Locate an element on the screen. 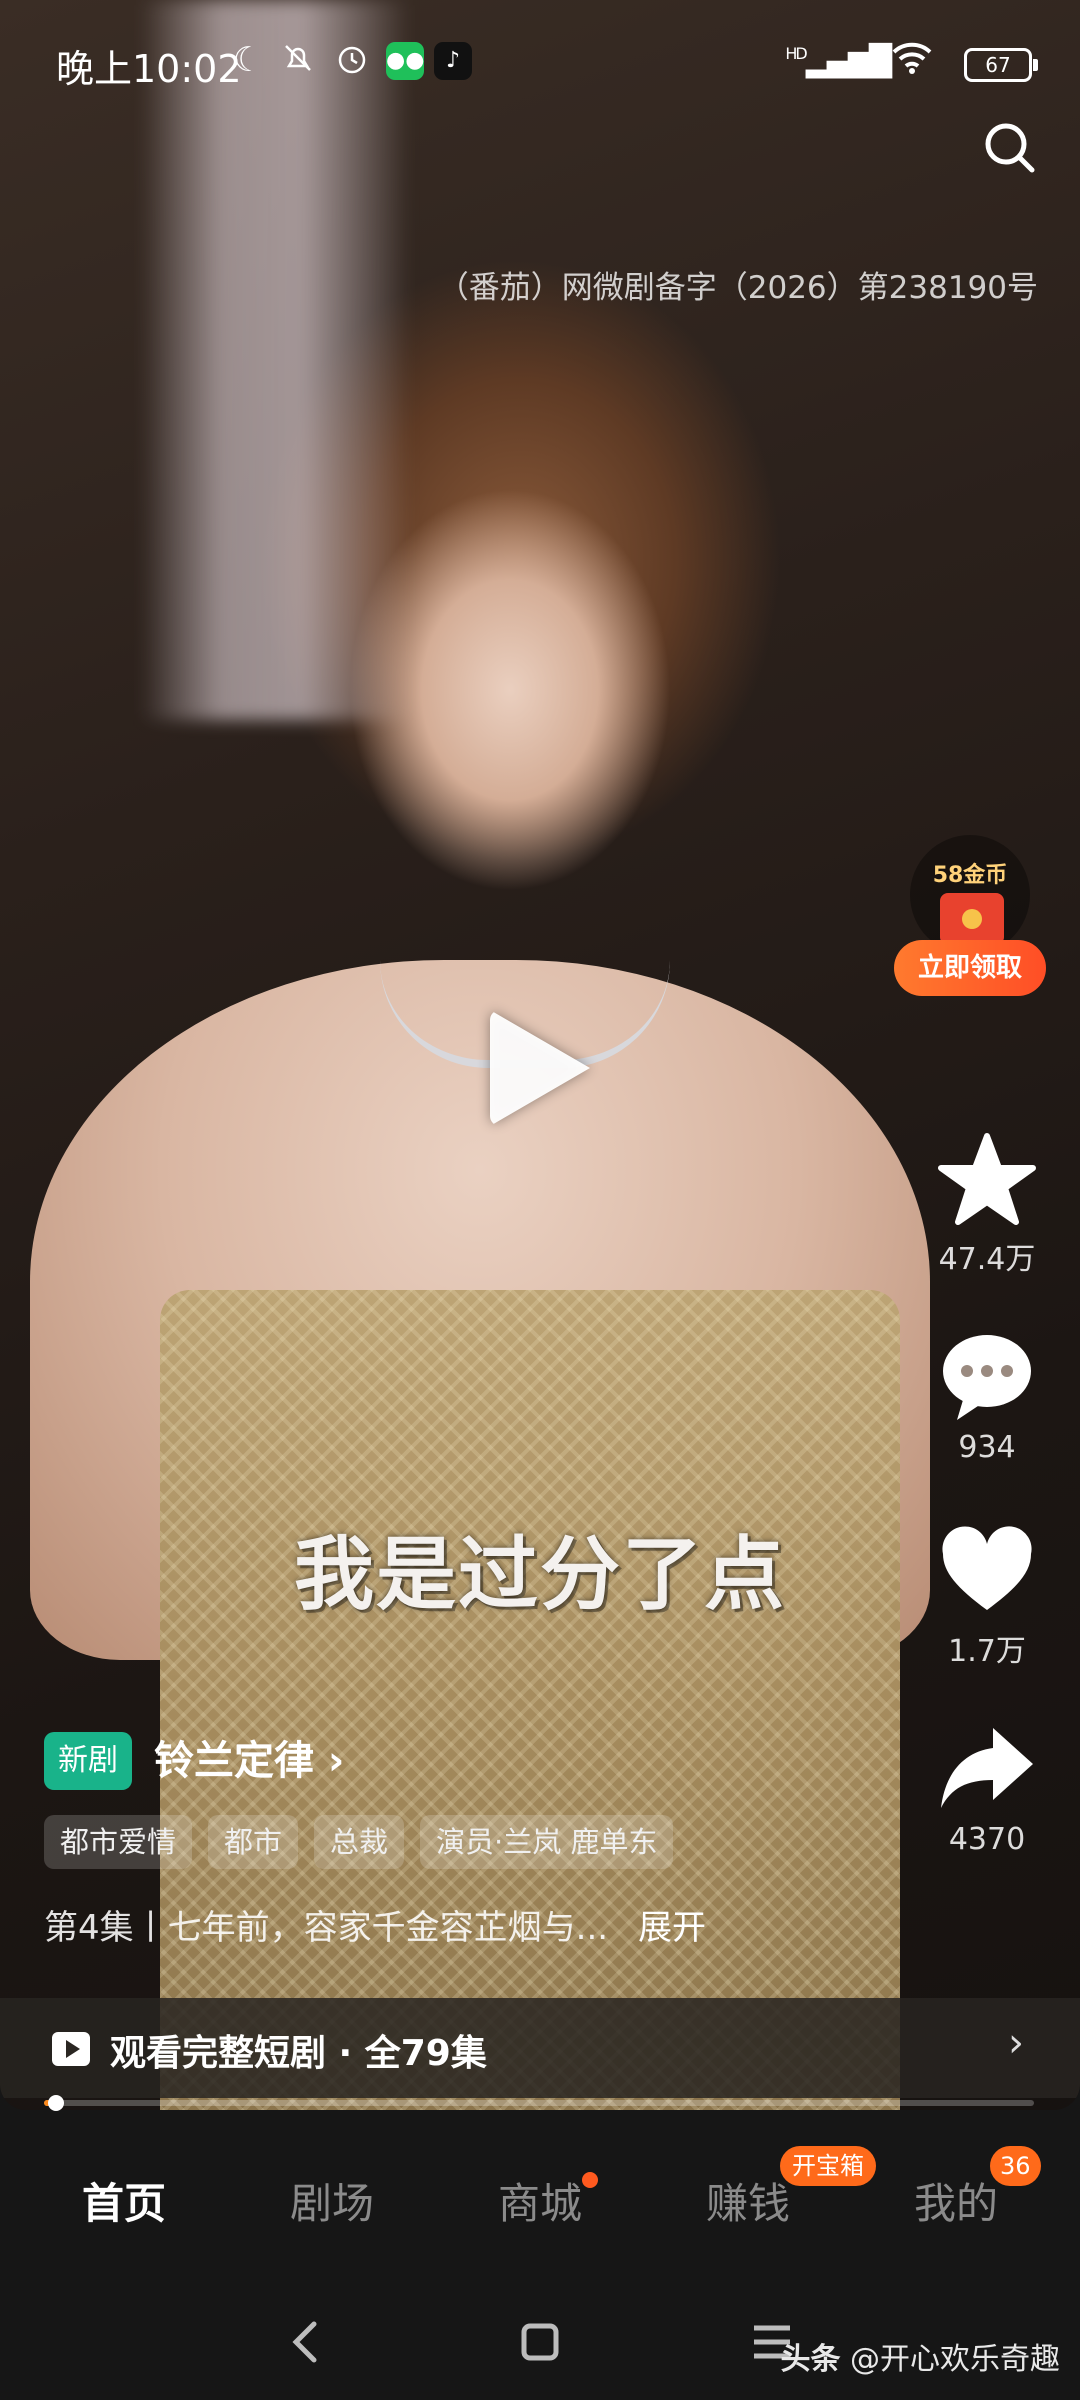 This screenshot has height=2400, width=1080. tag-chip: 都市 is located at coordinates (253, 1842).